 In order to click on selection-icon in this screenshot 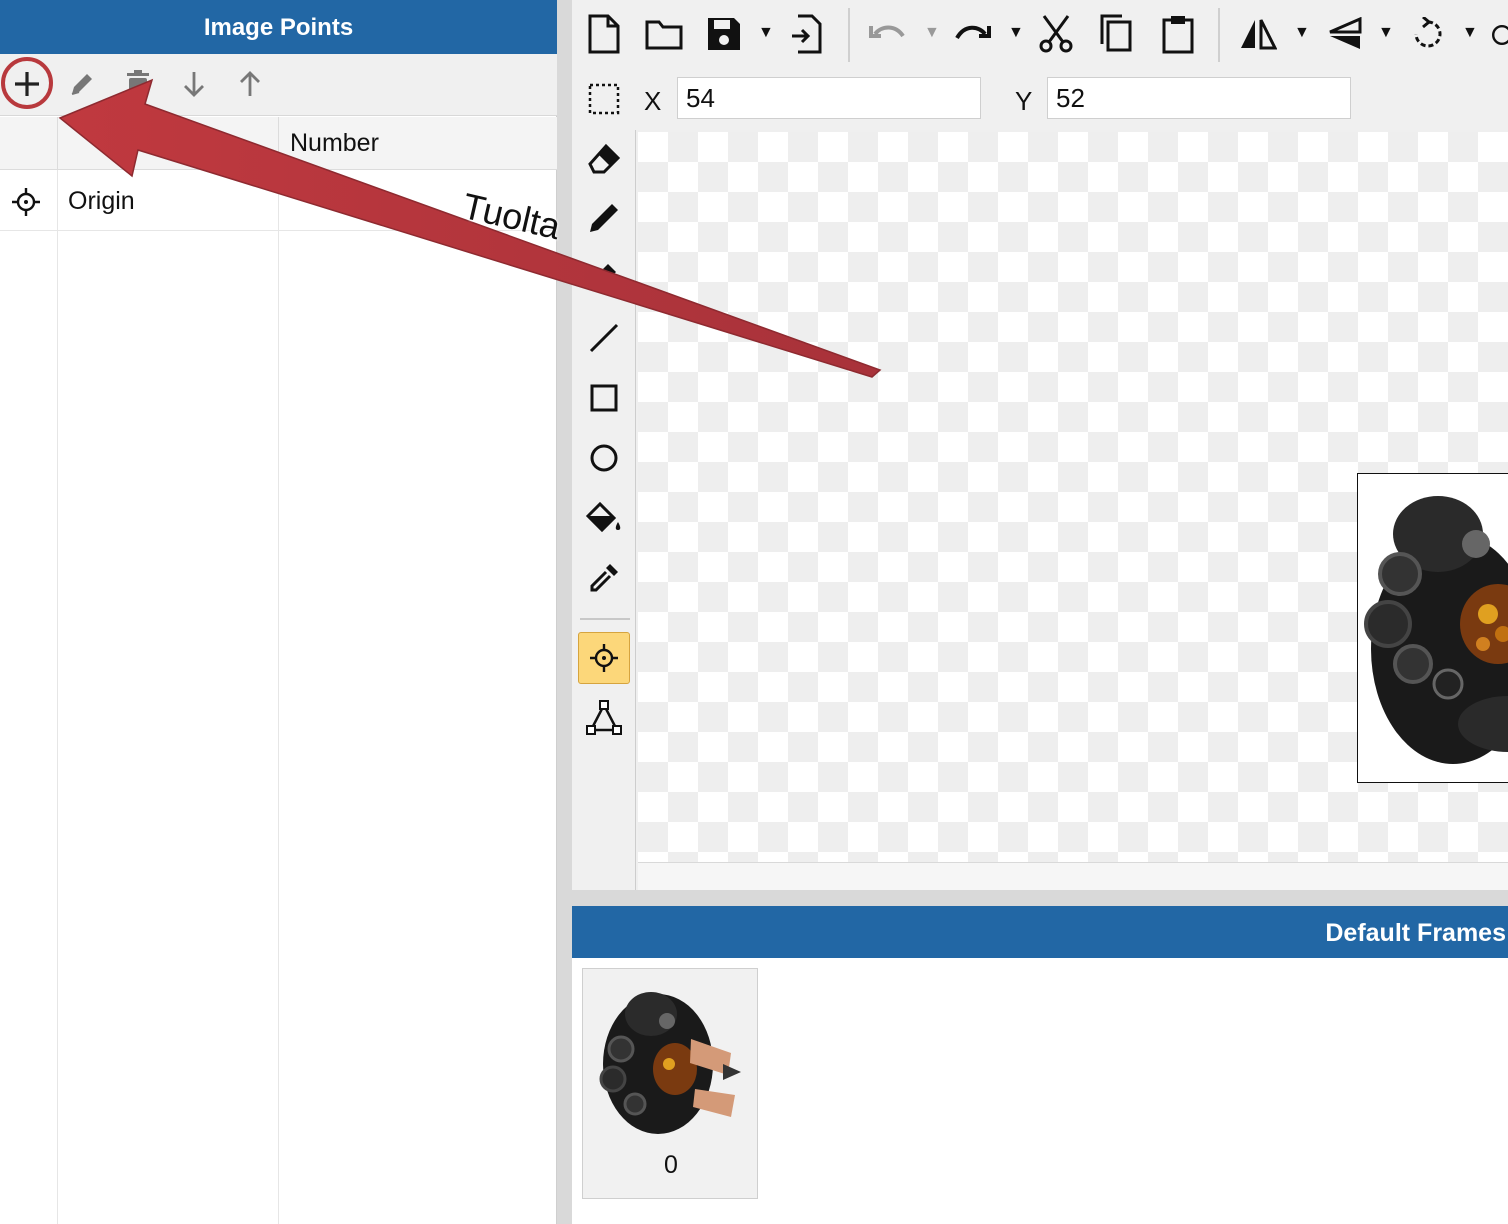, I will do `click(604, 99)`.